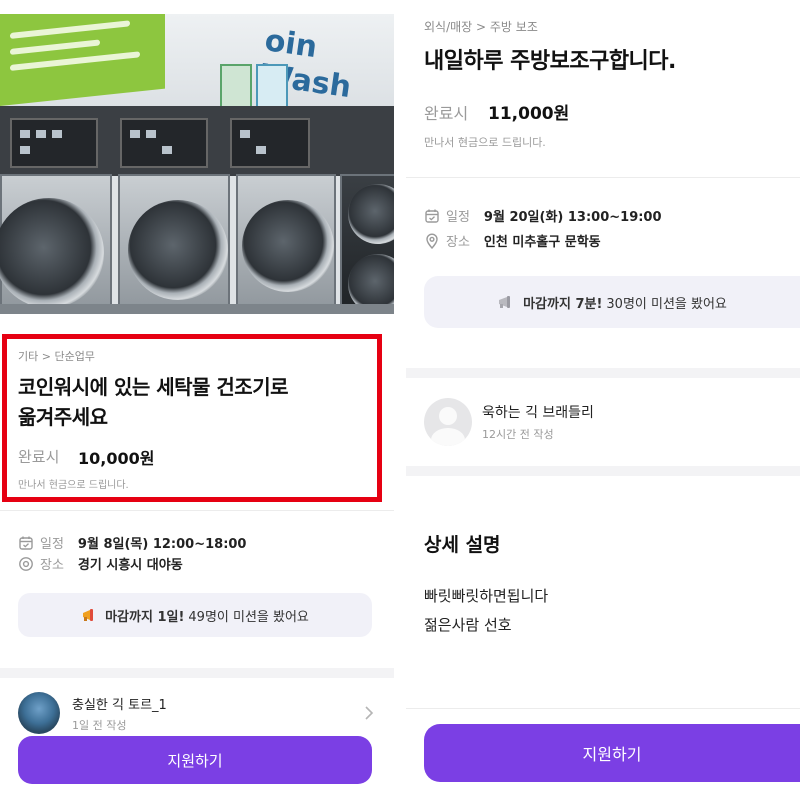  I want to click on deadline-notice: 마감까지 7분! 30명이 미션을 봤어요, so click(612, 302).